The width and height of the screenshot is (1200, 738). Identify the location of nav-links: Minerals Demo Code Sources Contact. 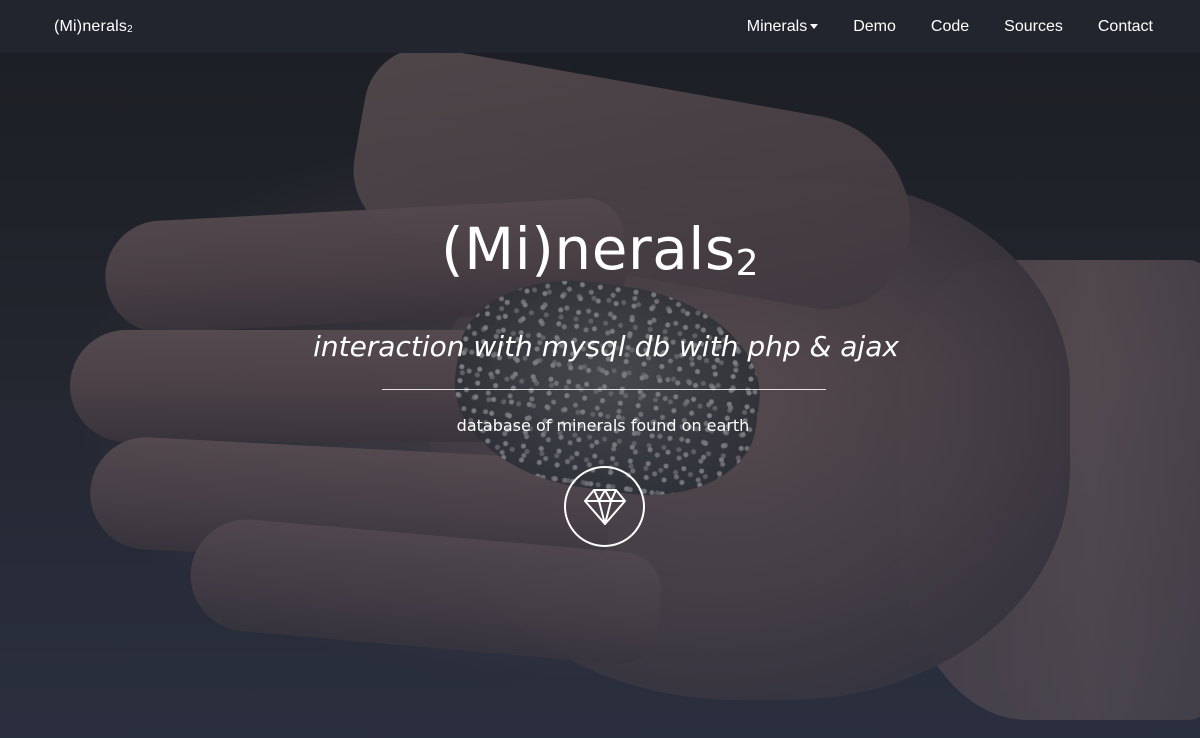
(932, 27).